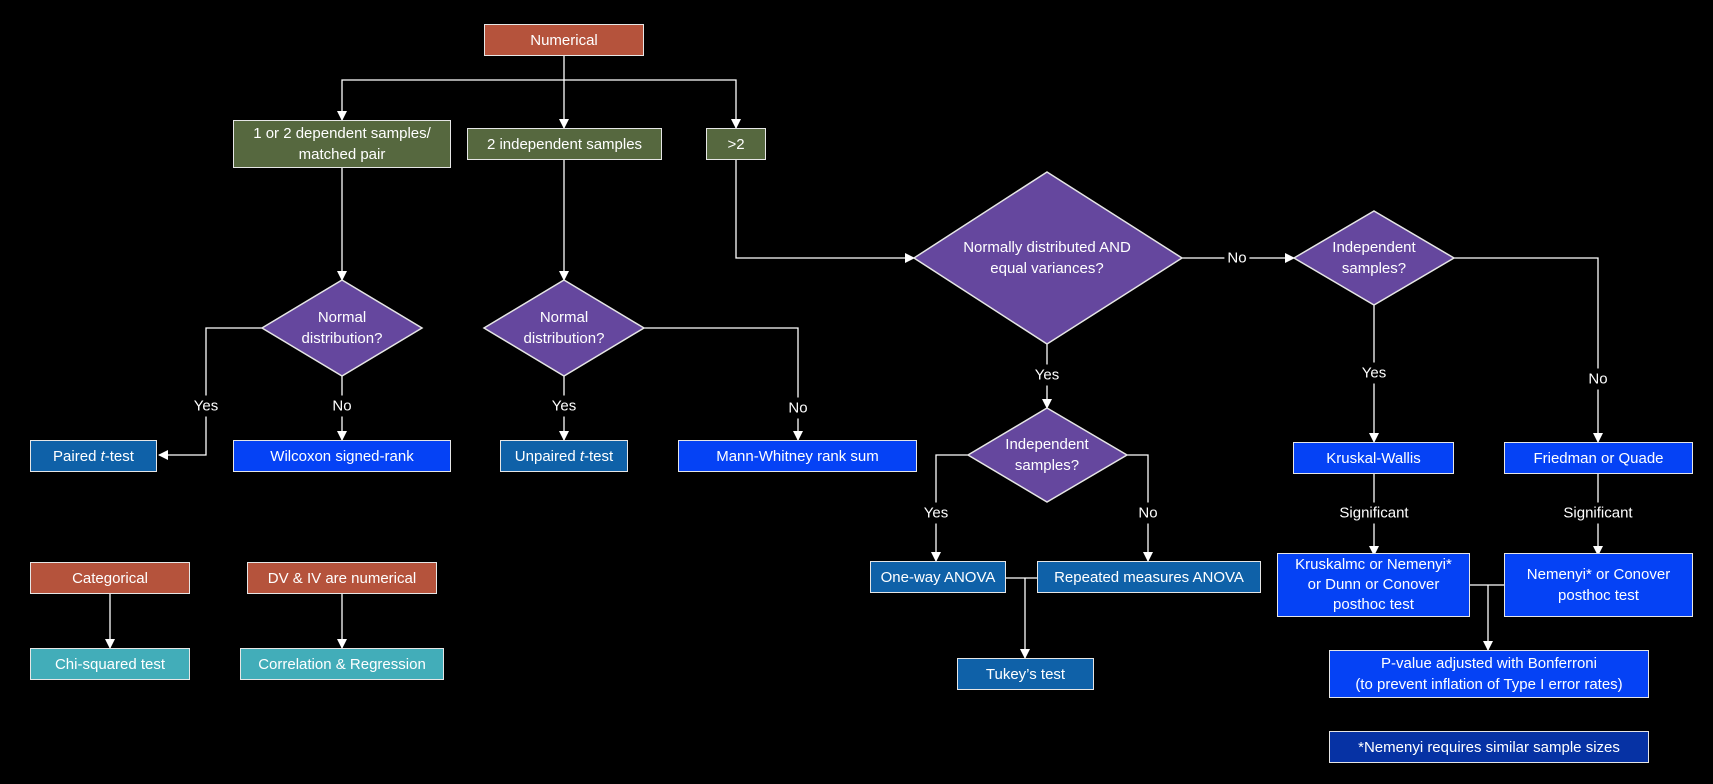  Describe the element at coordinates (599, 456) in the screenshot. I see `unpaired-t-suffix: -test` at that location.